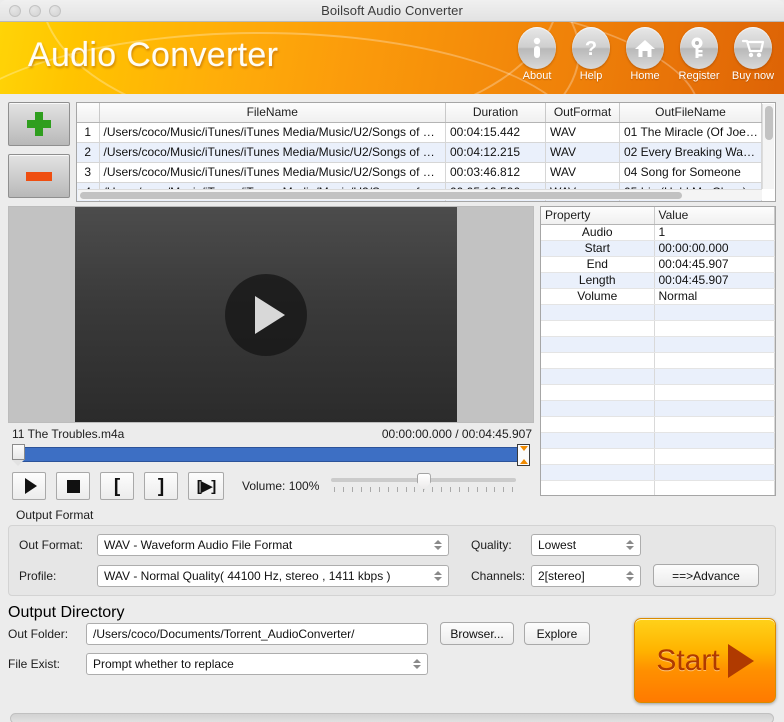 The width and height of the screenshot is (784, 722). I want to click on about-button: About, so click(537, 54).